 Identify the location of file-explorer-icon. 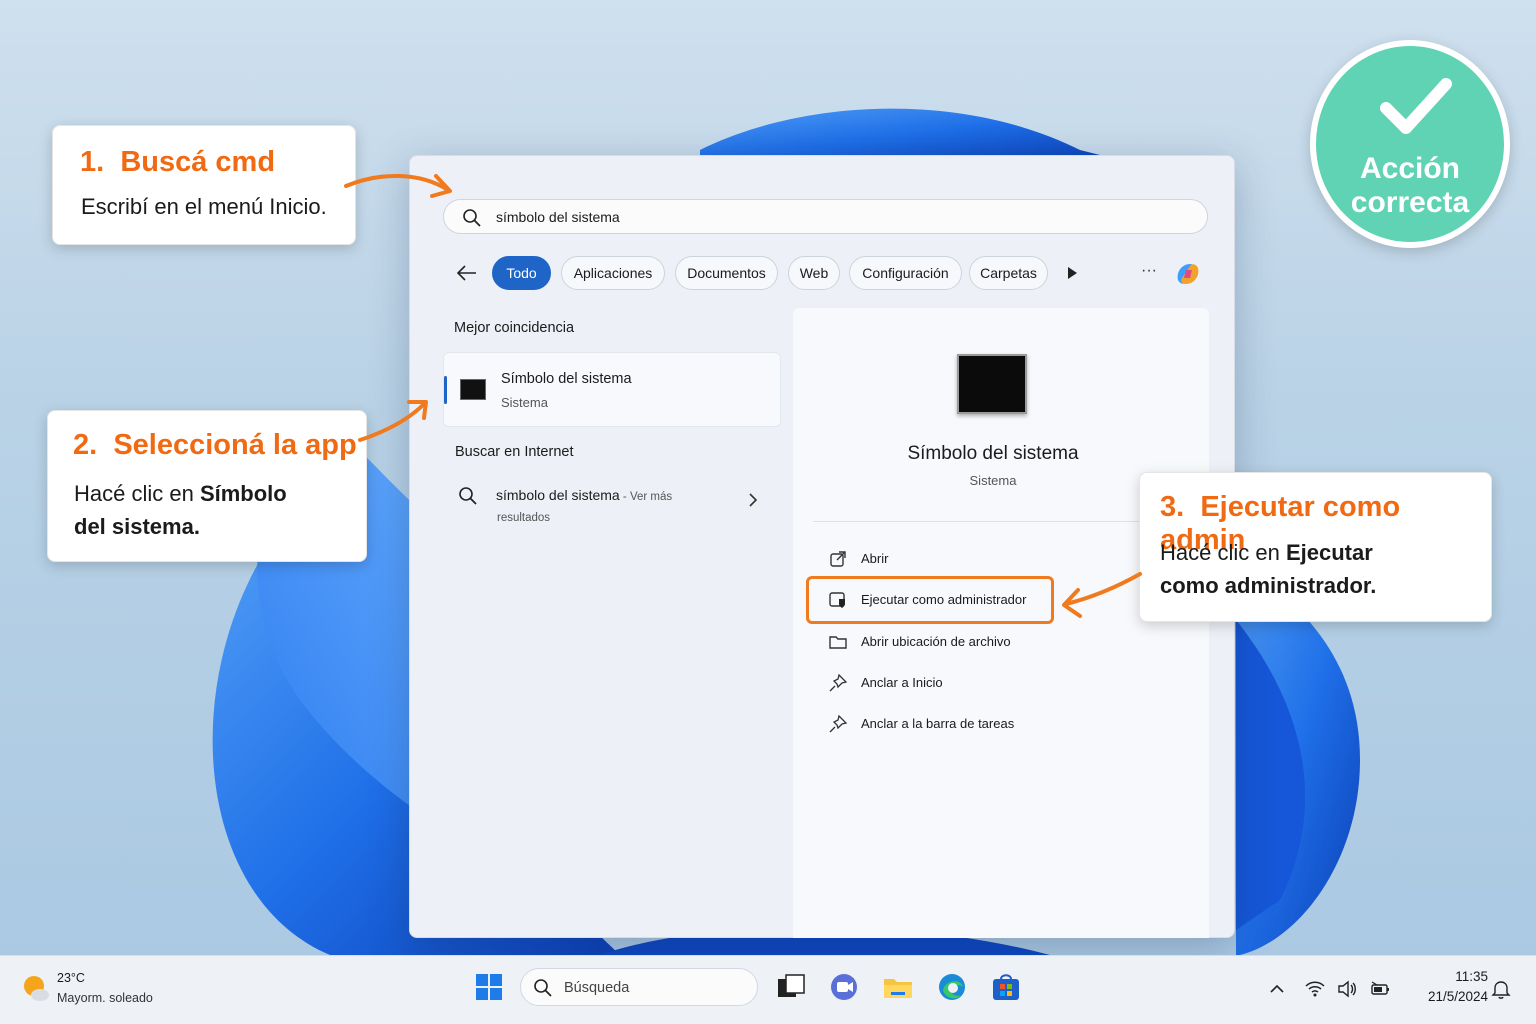
(898, 987).